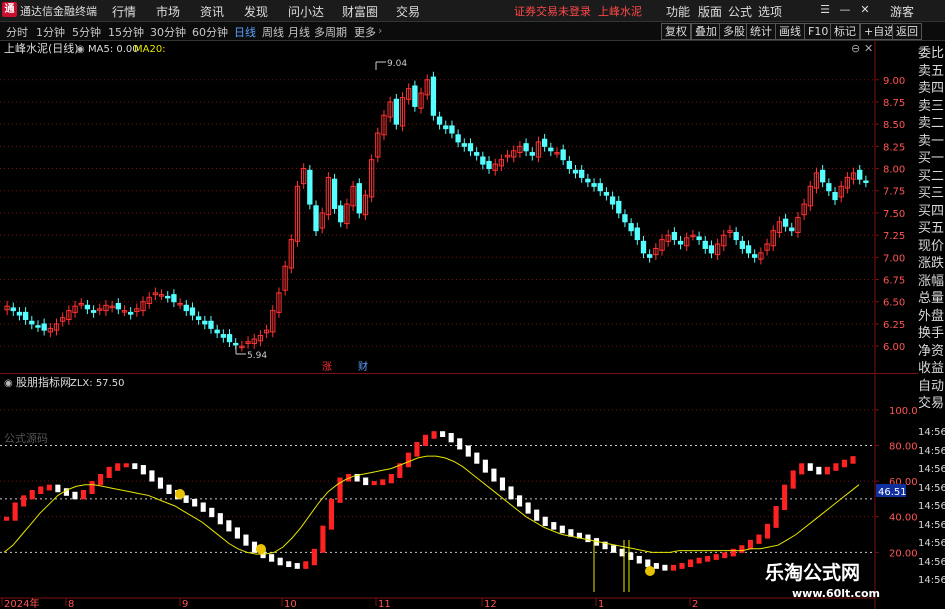 The height and width of the screenshot is (609, 945). I want to click on event-zhang: 涨, so click(327, 367).